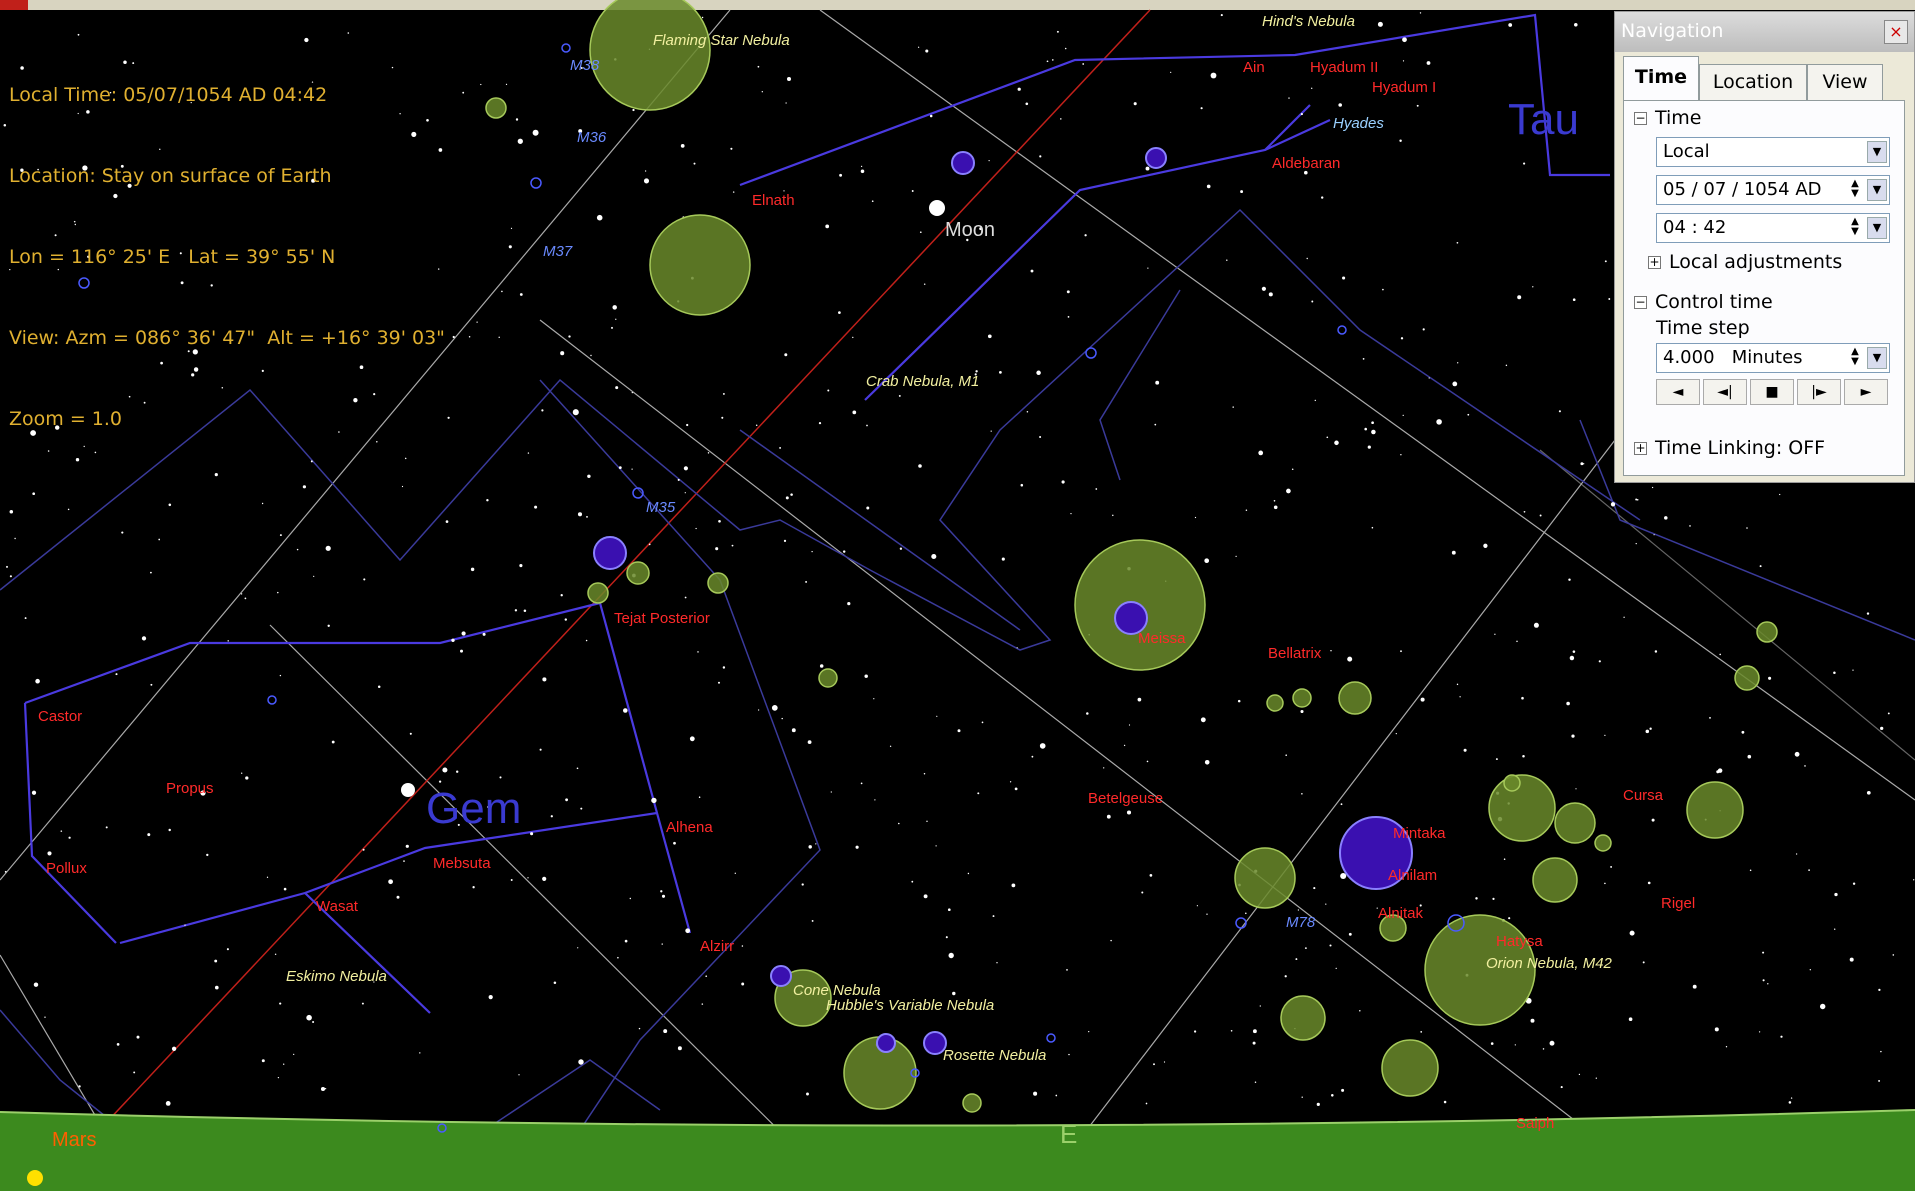 This screenshot has height=1191, width=1915. What do you see at coordinates (1661, 78) in the screenshot?
I see `tab-time: Time` at bounding box center [1661, 78].